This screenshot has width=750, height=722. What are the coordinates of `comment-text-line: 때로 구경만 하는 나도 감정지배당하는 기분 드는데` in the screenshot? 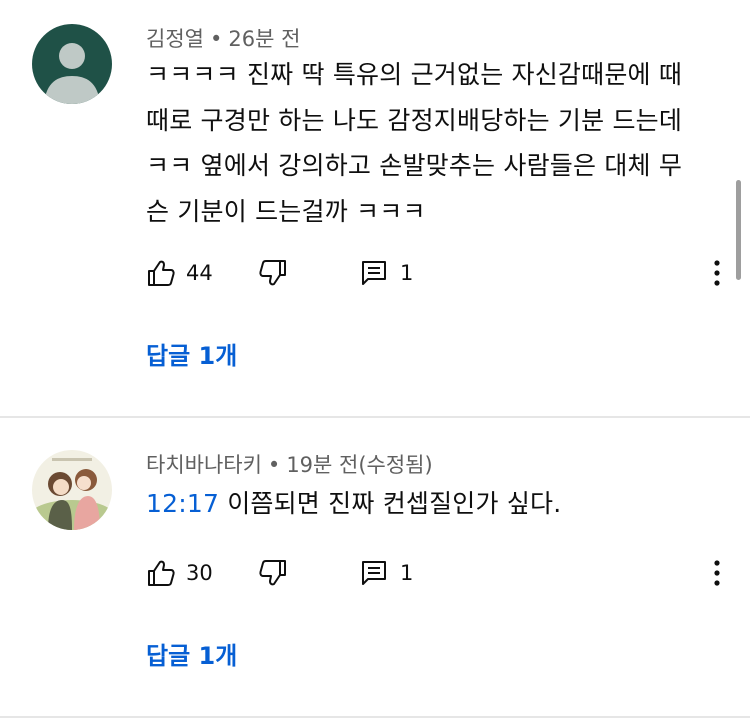 It's located at (414, 120).